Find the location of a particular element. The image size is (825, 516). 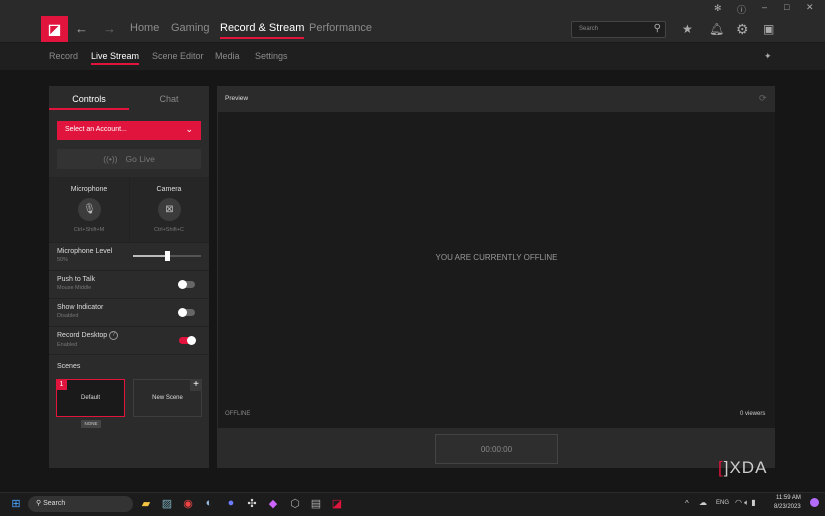

sidebar-toggle-icon: ▣ is located at coordinates (768, 29).